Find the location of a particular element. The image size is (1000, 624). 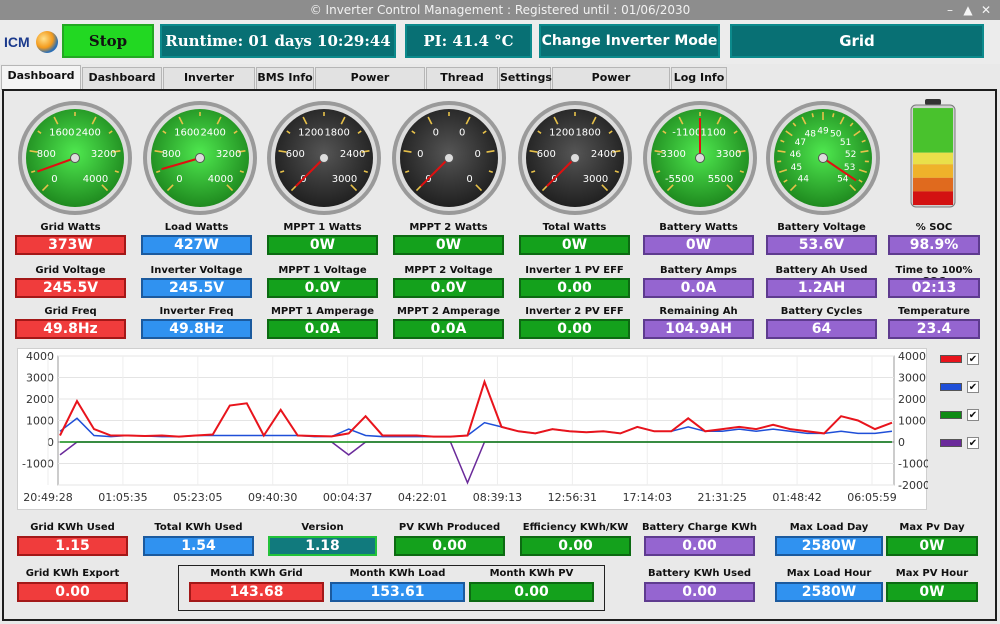

efficiency-kwh-kw-value: 0.00 is located at coordinates (575, 546).